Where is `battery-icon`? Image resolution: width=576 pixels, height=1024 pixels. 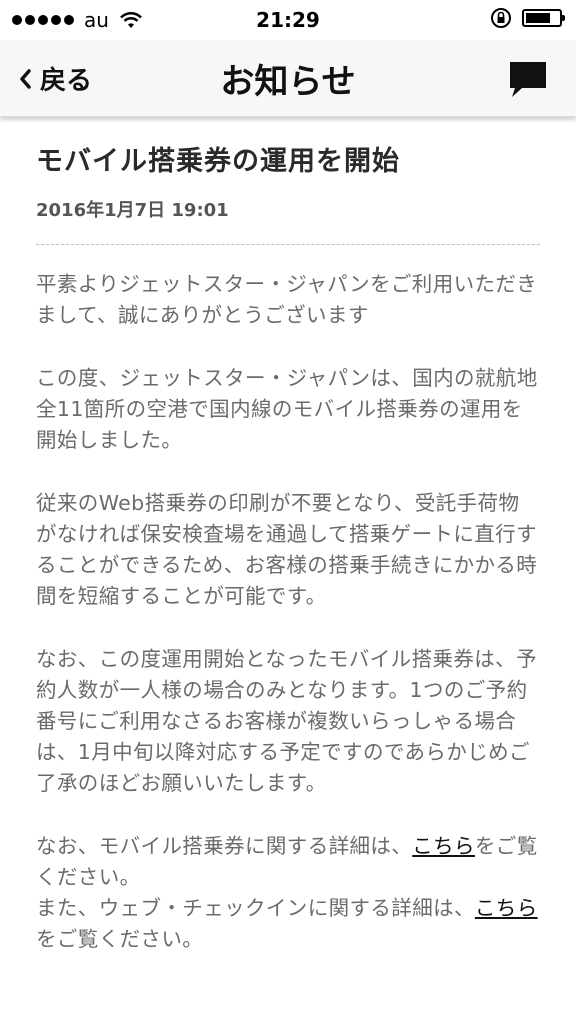 battery-icon is located at coordinates (543, 18).